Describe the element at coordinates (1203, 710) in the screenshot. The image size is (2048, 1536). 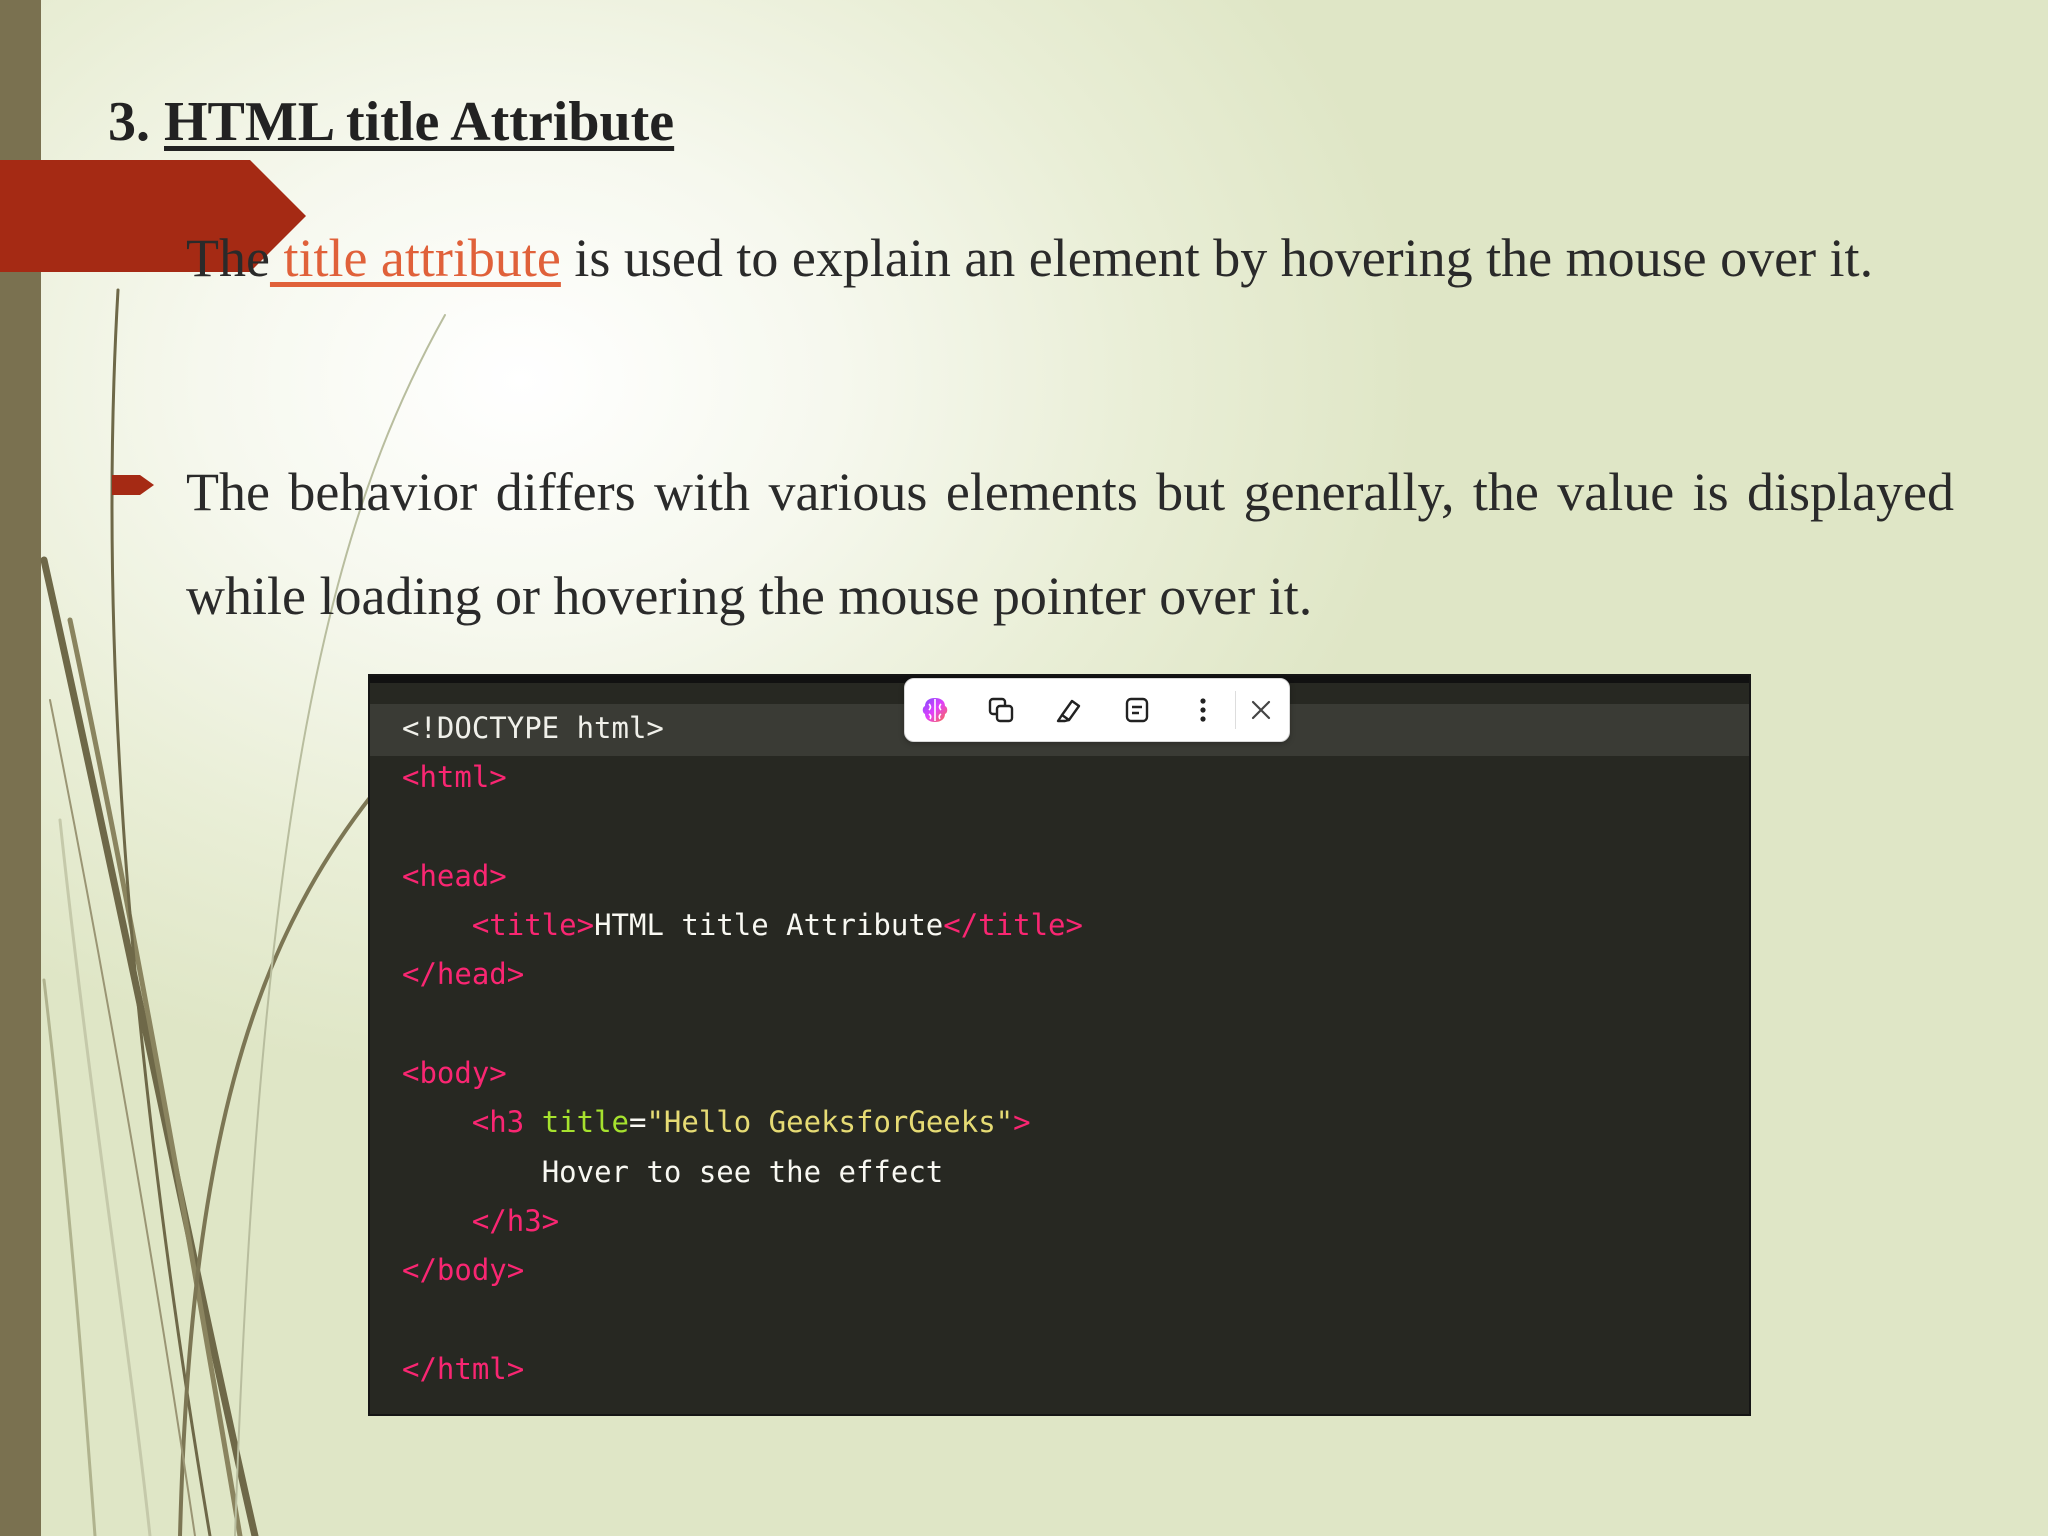
I see `more-vertical-icon` at that location.